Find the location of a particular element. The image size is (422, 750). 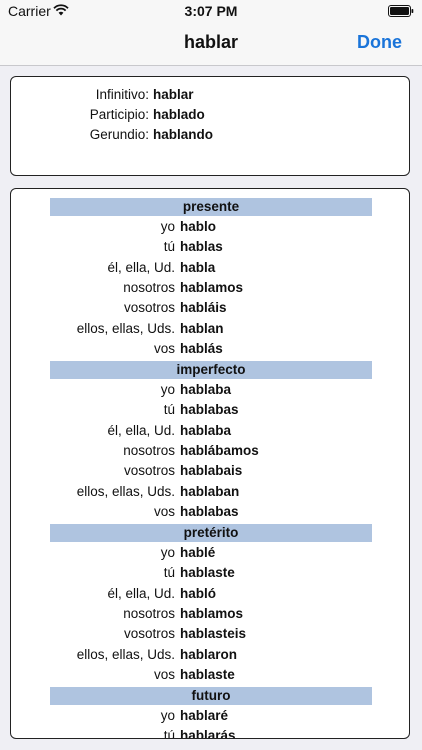

verb-form: hablarás is located at coordinates (208, 733).